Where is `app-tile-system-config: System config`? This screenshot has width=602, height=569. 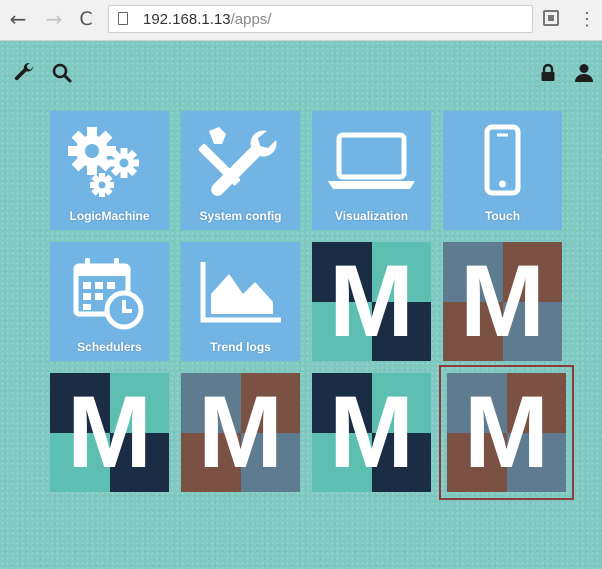 app-tile-system-config: System config is located at coordinates (240, 170).